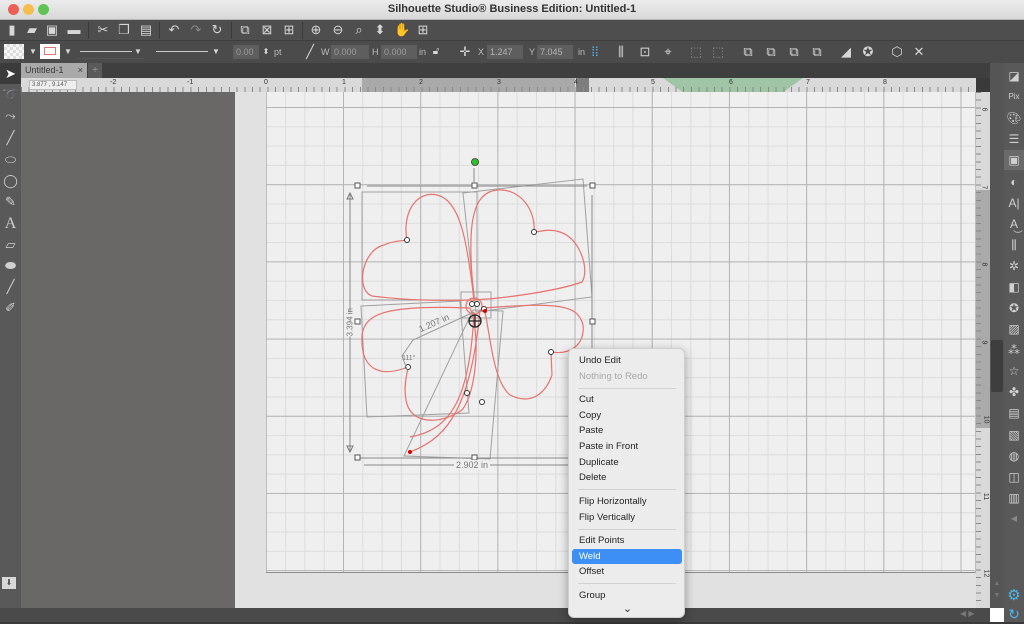  Describe the element at coordinates (1014, 76) in the screenshot. I see `page-setup-icon: ◪` at that location.